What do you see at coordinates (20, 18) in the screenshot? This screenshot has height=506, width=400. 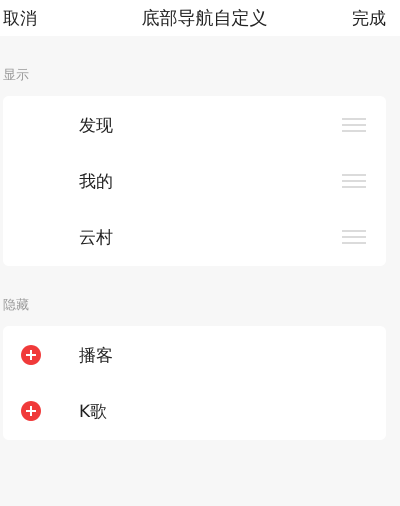 I see `cancel-button: 取消` at bounding box center [20, 18].